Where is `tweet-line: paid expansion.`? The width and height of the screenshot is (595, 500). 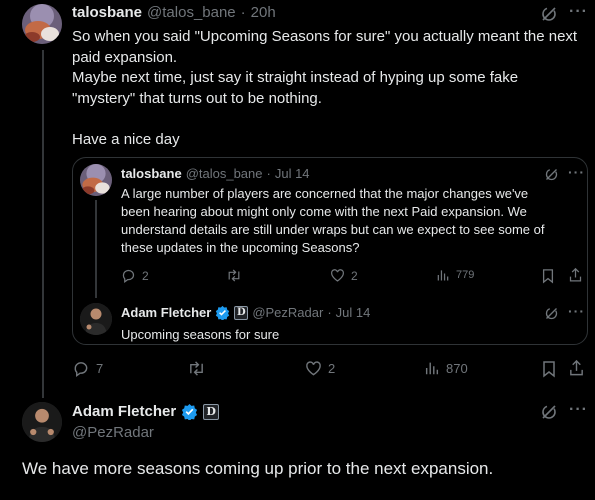
tweet-line: paid expansion. is located at coordinates (125, 57).